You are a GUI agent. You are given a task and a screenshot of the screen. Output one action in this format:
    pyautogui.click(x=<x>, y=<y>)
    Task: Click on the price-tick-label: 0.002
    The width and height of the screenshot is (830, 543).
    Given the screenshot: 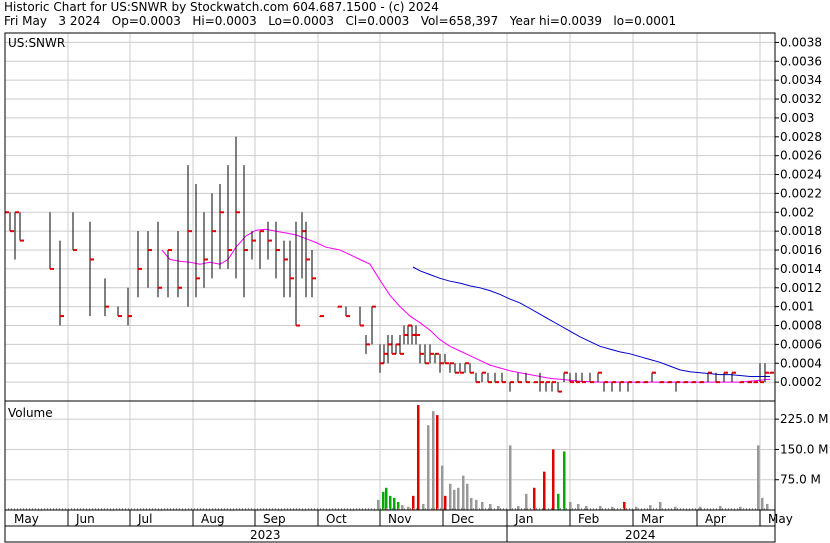 What is the action you would take?
    pyautogui.click(x=797, y=212)
    